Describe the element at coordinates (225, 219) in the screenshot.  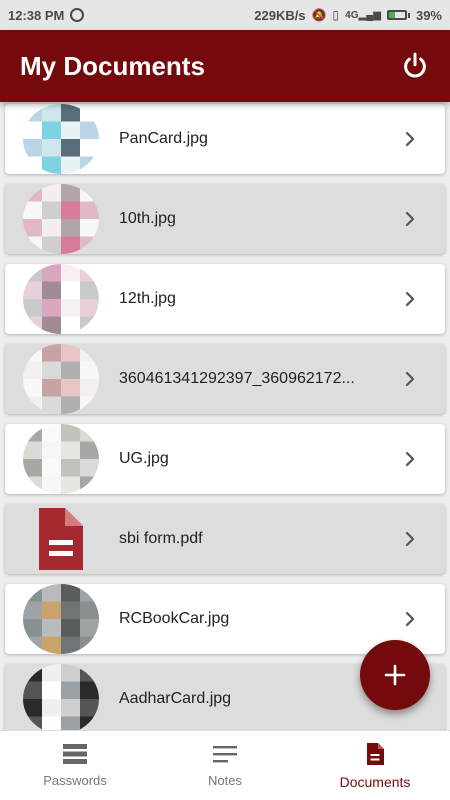
I see `list-item: 10th.jpg` at that location.